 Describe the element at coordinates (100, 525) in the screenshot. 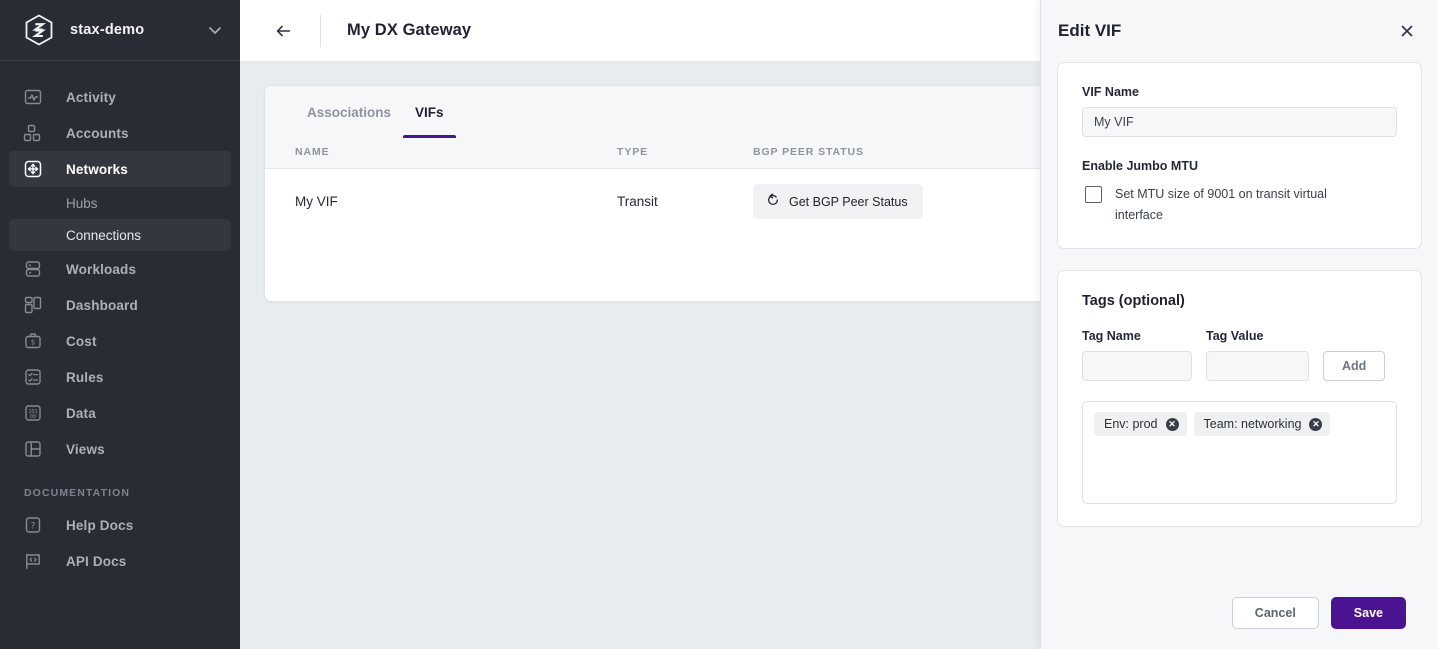

I see `sidebar-item-label: Help Docs` at that location.